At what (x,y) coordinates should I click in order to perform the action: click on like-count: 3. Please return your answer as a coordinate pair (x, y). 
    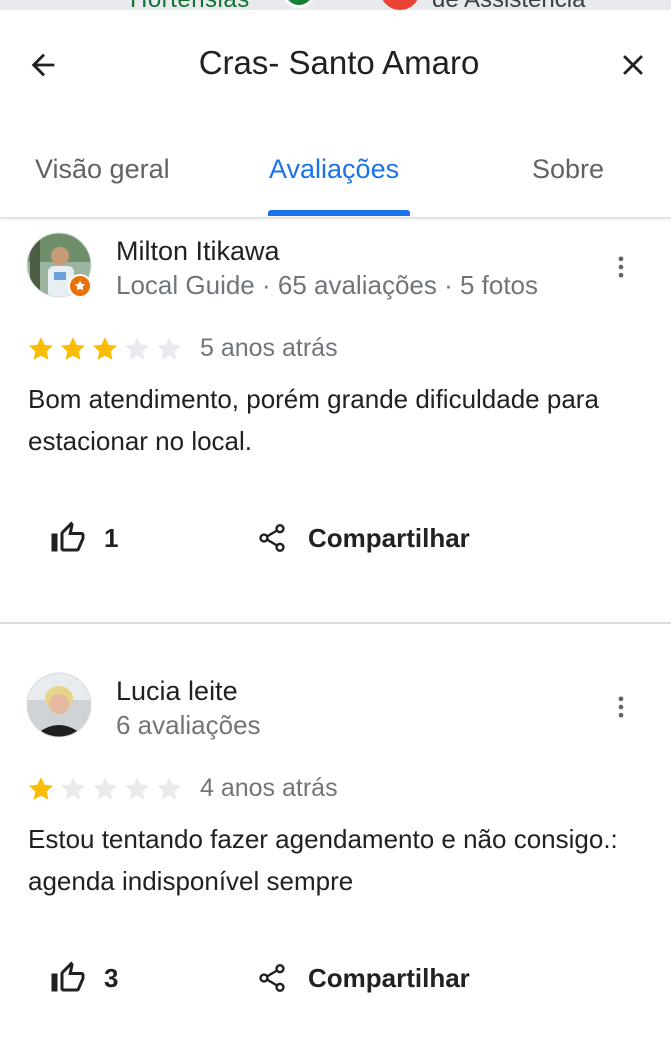
    Looking at the image, I should click on (111, 977).